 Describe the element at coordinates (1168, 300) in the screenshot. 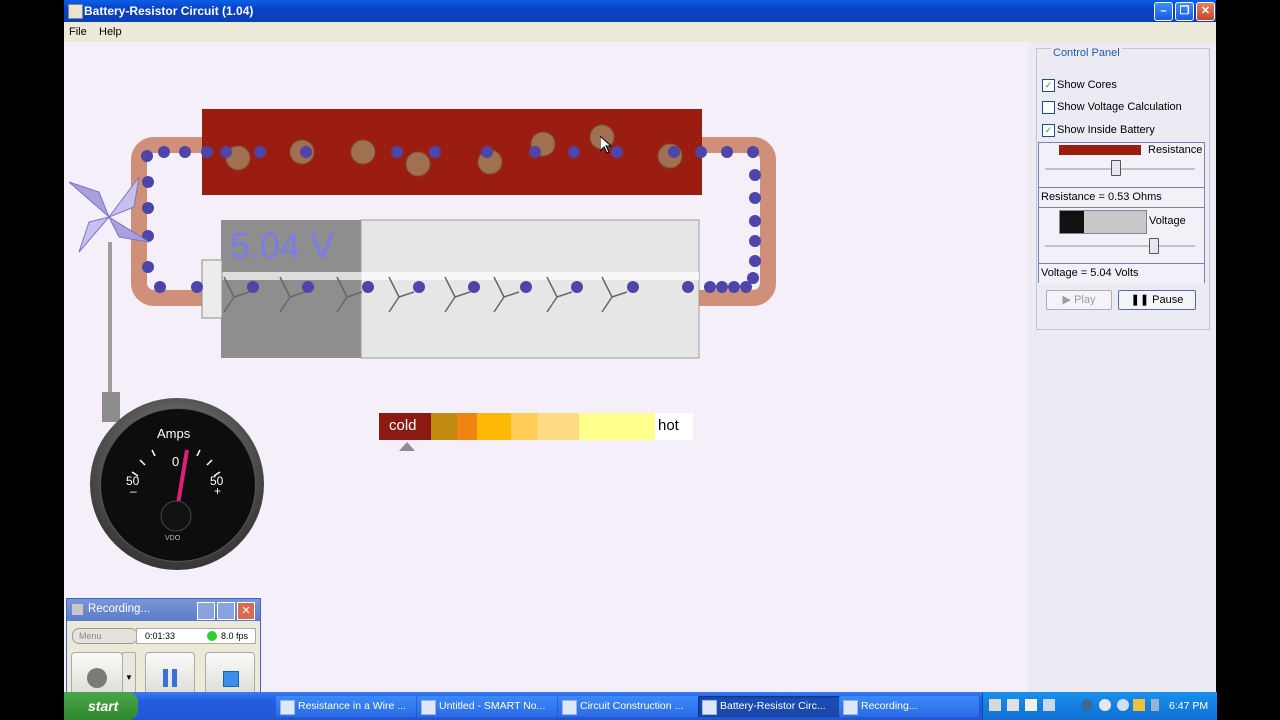

I see `pause-label: Pause` at that location.